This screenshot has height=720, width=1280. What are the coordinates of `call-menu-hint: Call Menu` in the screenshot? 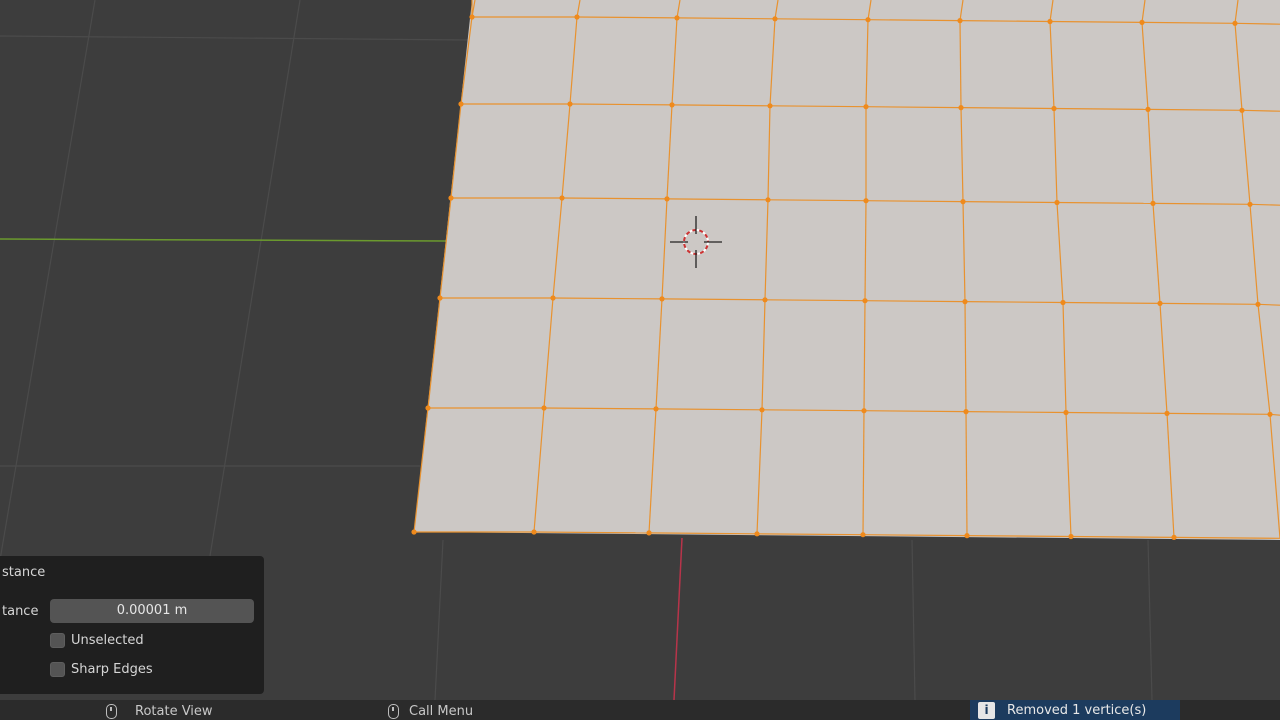 It's located at (430, 711).